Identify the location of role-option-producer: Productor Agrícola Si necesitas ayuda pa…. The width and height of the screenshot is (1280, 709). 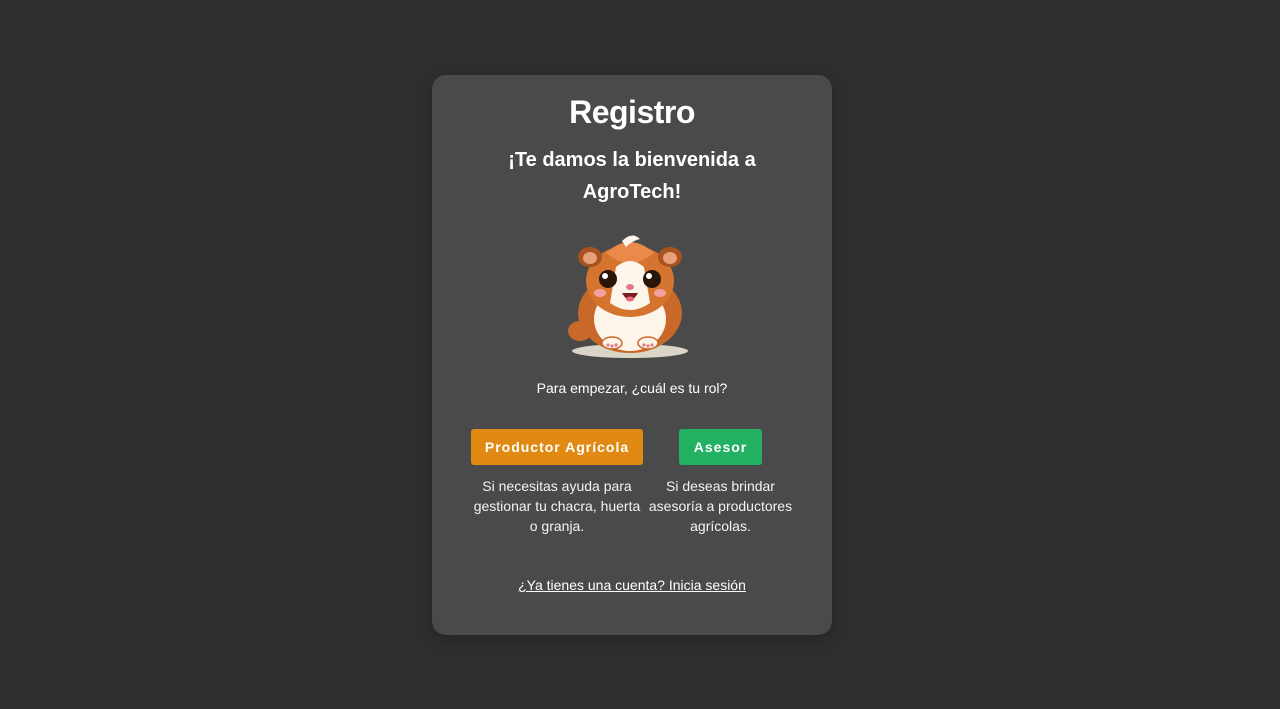
(557, 482).